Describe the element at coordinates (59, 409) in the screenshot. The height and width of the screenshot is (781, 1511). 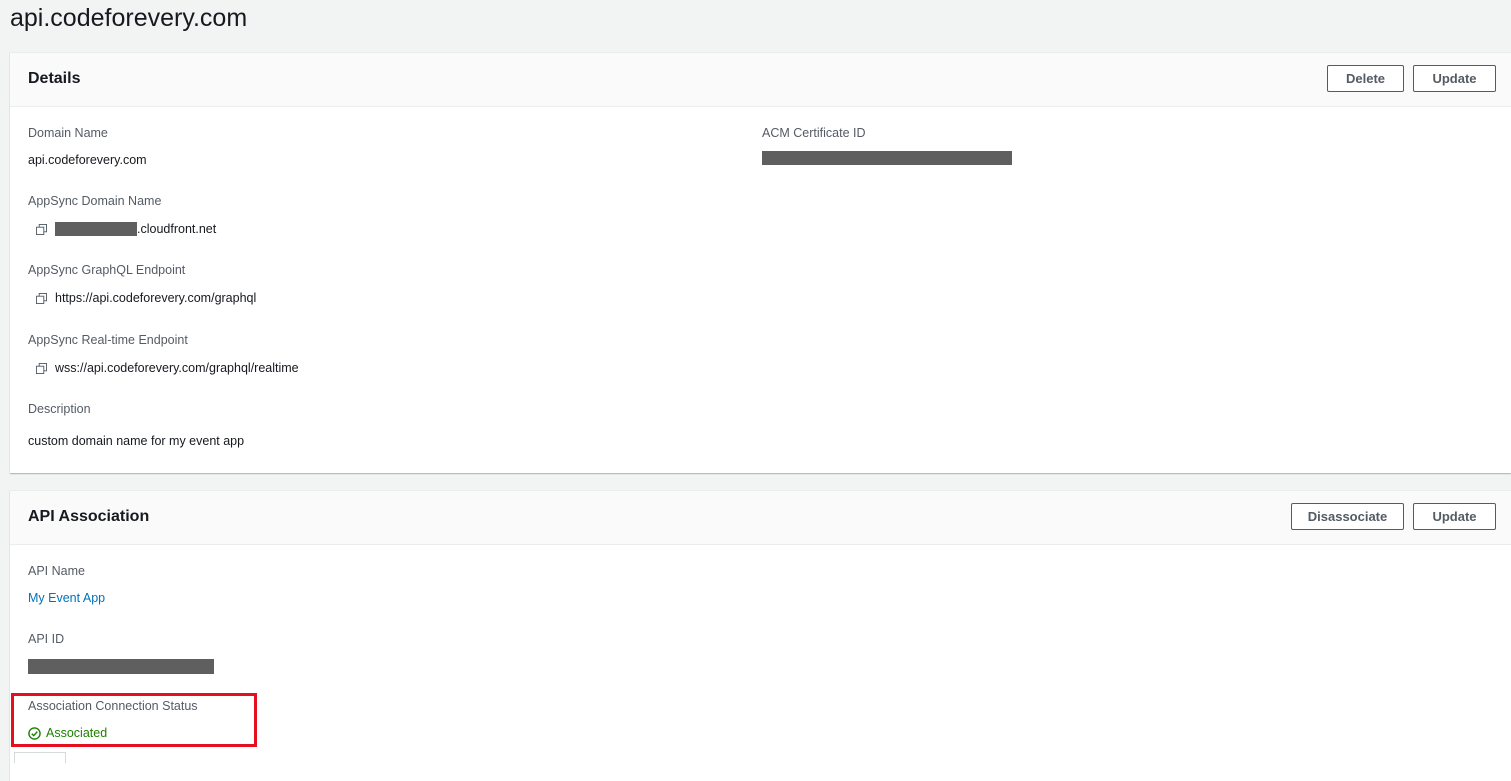
I see `description-label: Description` at that location.